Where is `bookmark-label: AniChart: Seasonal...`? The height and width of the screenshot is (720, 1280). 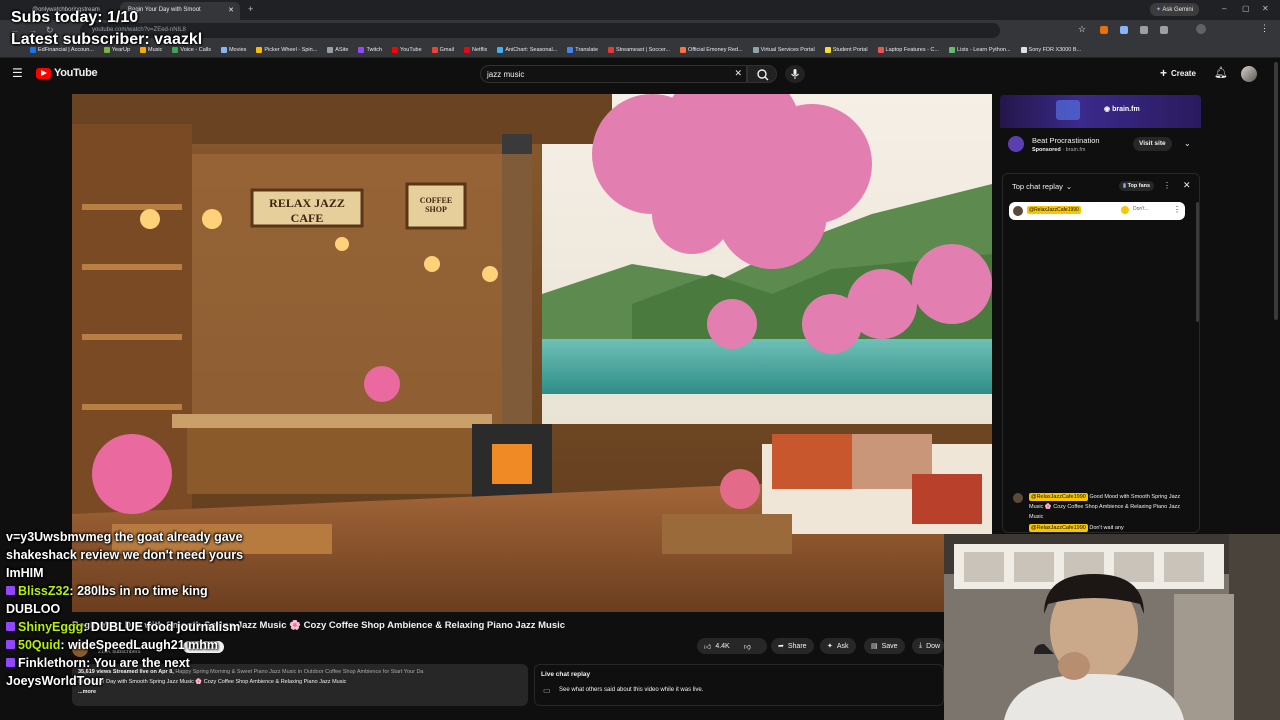 bookmark-label: AniChart: Seasonal... is located at coordinates (531, 49).